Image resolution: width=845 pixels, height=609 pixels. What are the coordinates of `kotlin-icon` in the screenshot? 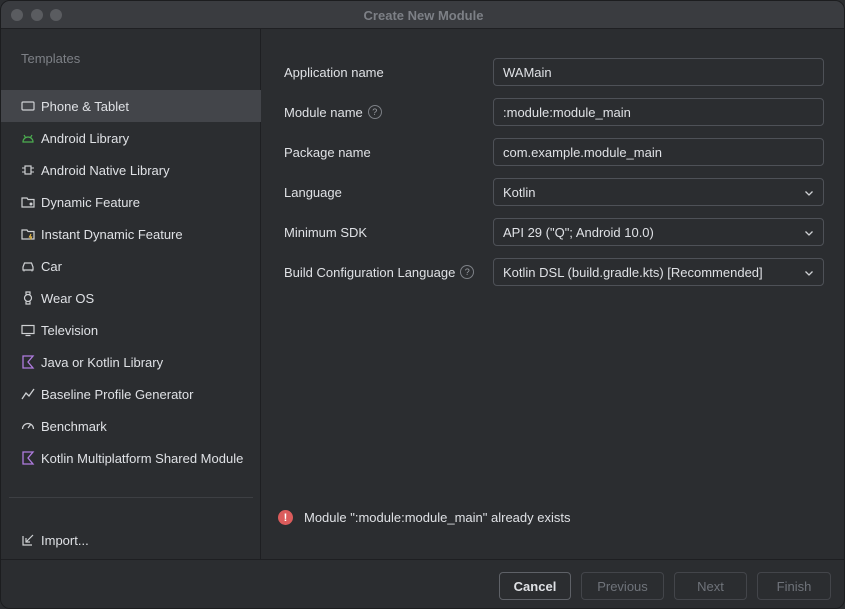 It's located at (28, 362).